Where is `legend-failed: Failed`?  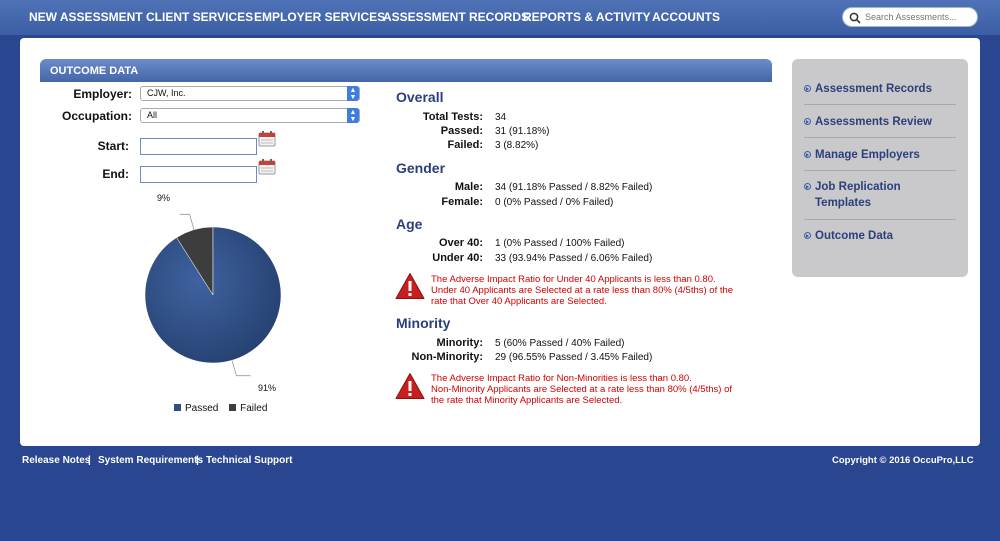 legend-failed: Failed is located at coordinates (254, 408).